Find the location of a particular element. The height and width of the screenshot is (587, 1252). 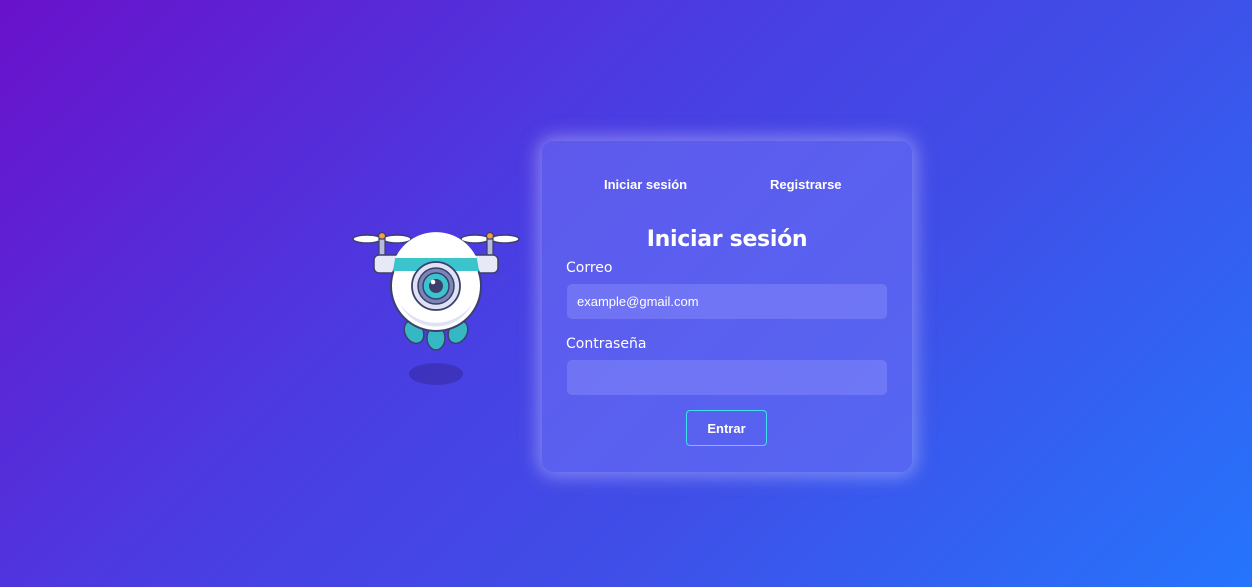

email-label: Correo is located at coordinates (589, 268).